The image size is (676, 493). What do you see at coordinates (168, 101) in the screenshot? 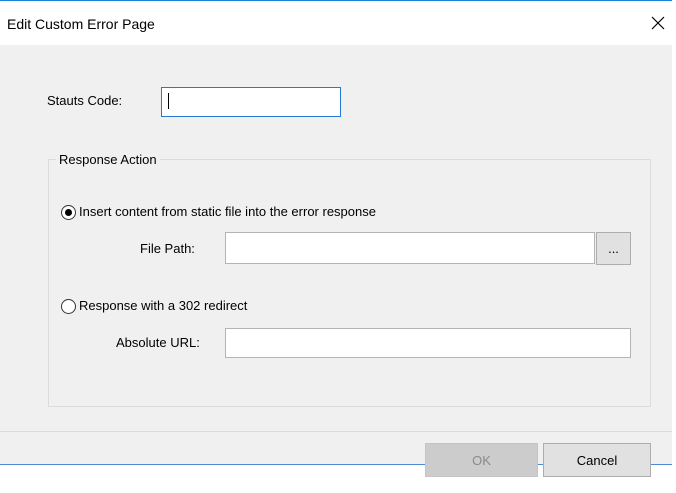
I see `text-caret` at bounding box center [168, 101].